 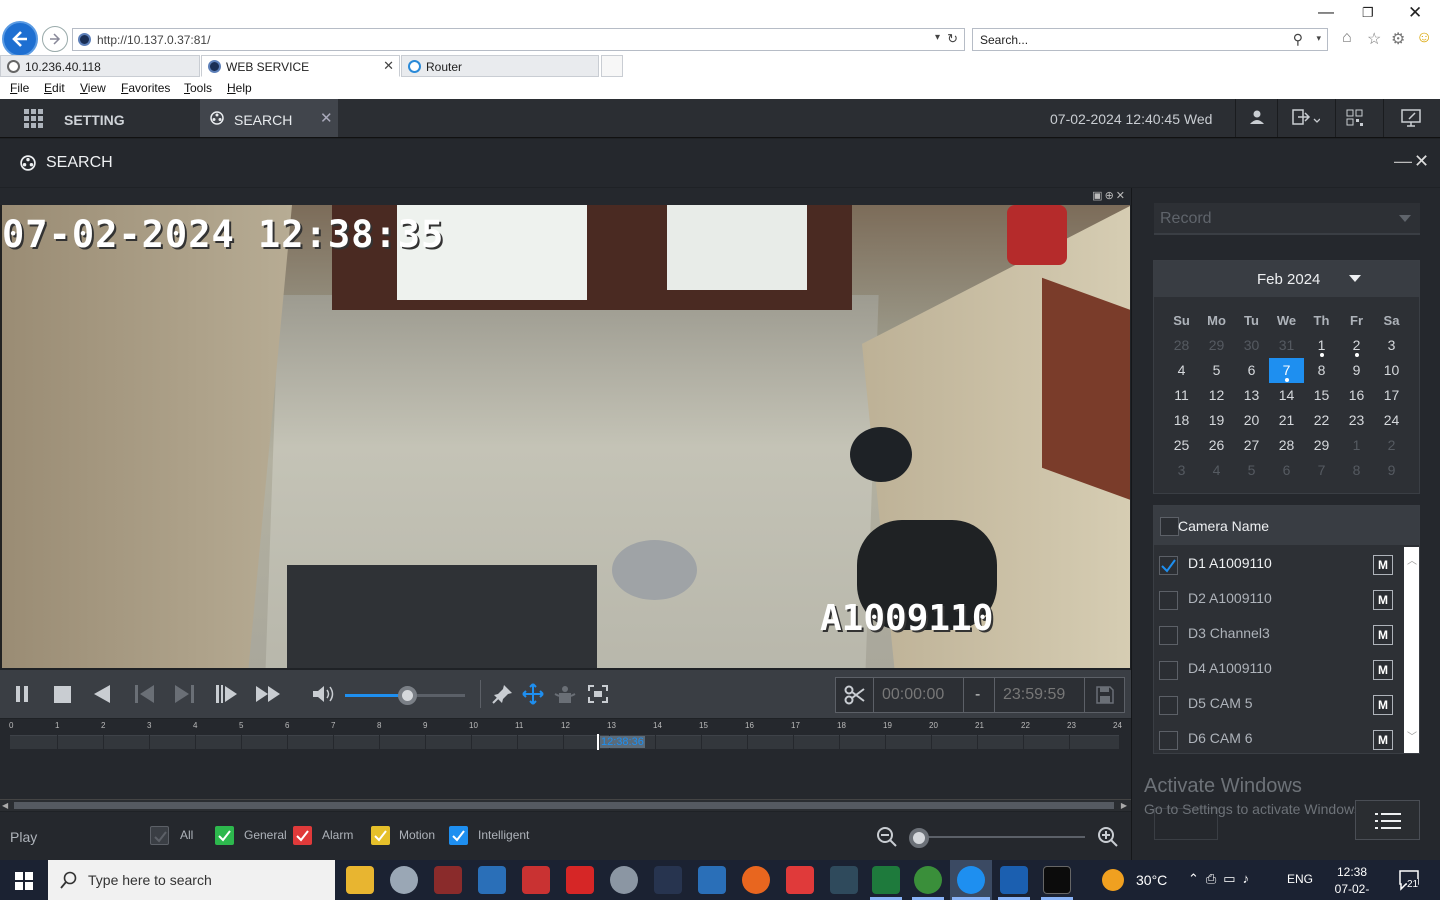 What do you see at coordinates (1286, 445) in the screenshot?
I see `calendar-day: 28` at bounding box center [1286, 445].